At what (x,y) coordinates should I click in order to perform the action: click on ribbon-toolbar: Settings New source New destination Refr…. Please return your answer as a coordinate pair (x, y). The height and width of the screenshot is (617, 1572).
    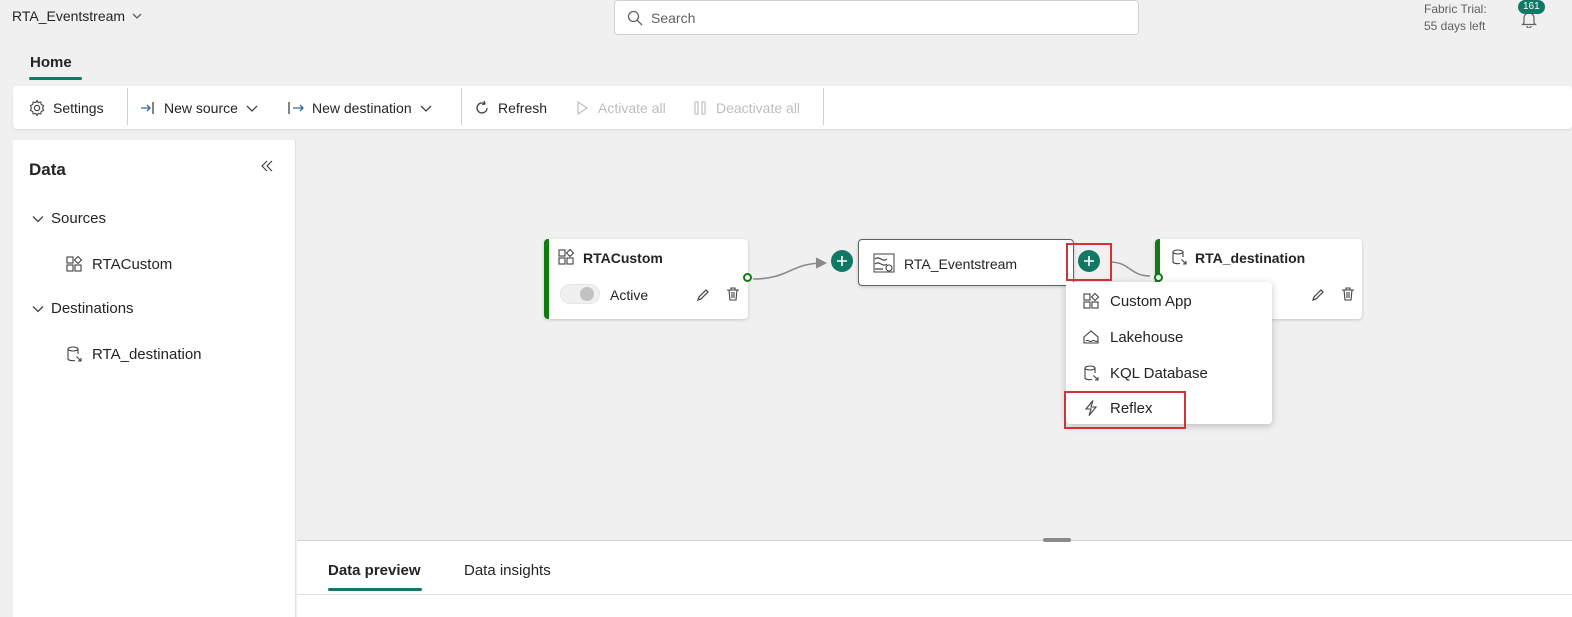
    Looking at the image, I should click on (792, 107).